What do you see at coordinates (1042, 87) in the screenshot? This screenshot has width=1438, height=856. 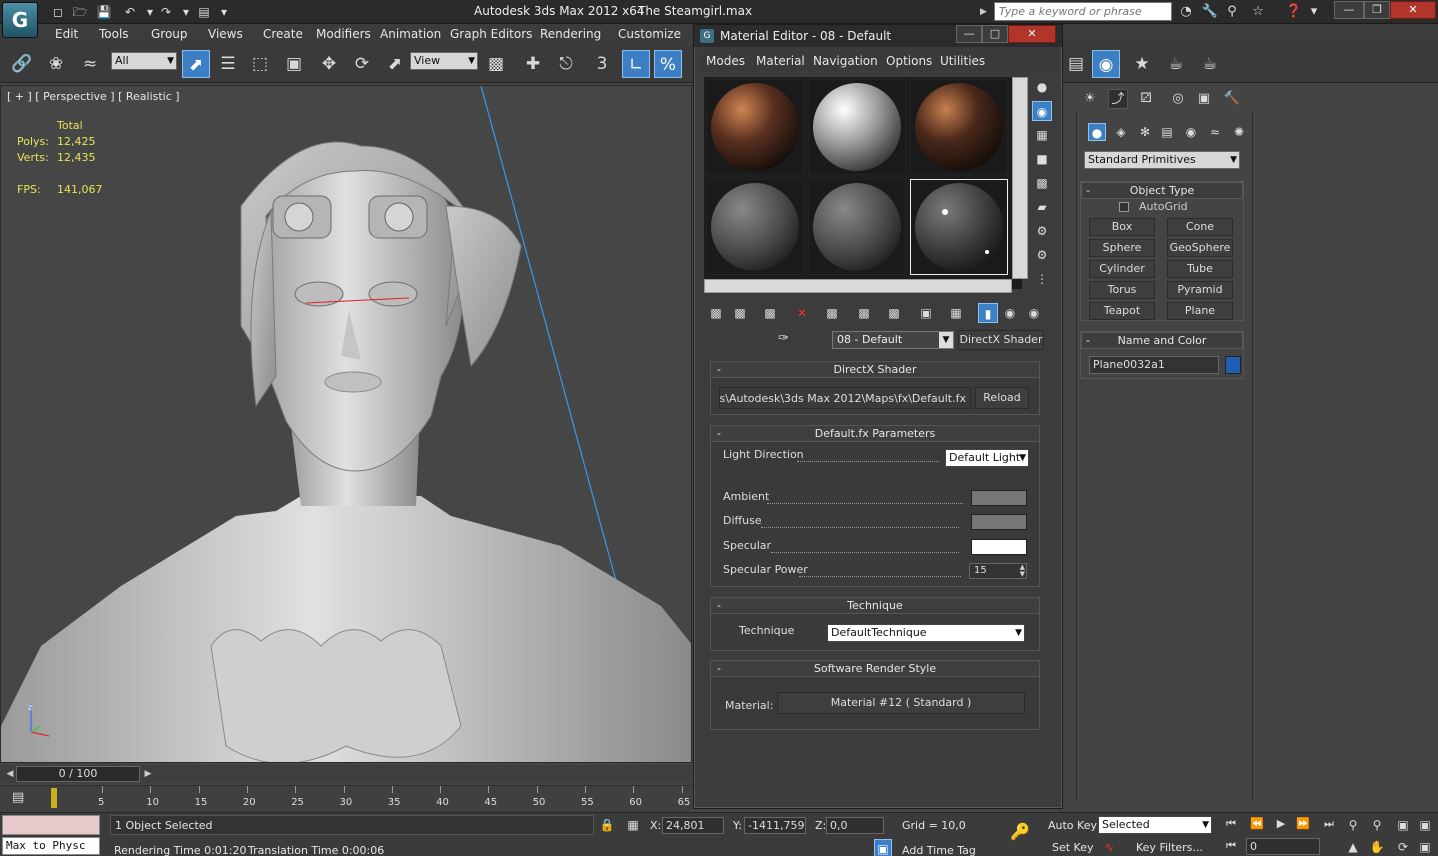 I see `sample-type-sphere-icon: ●` at bounding box center [1042, 87].